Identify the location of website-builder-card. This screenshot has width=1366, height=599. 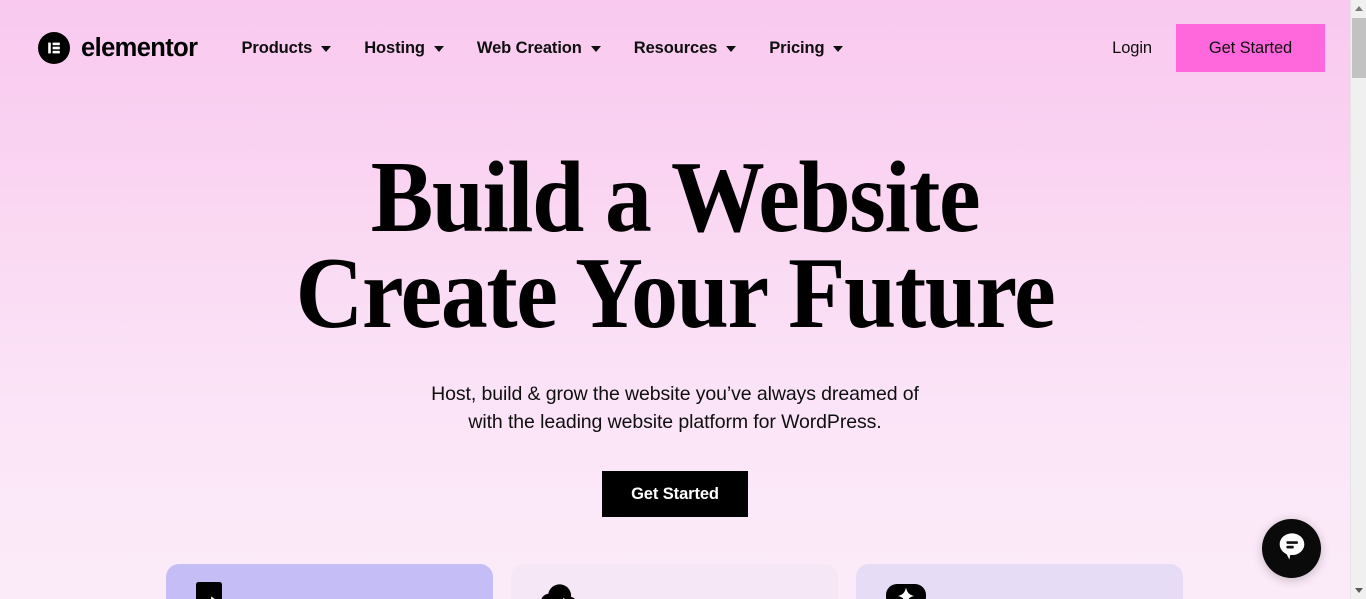
(329, 581).